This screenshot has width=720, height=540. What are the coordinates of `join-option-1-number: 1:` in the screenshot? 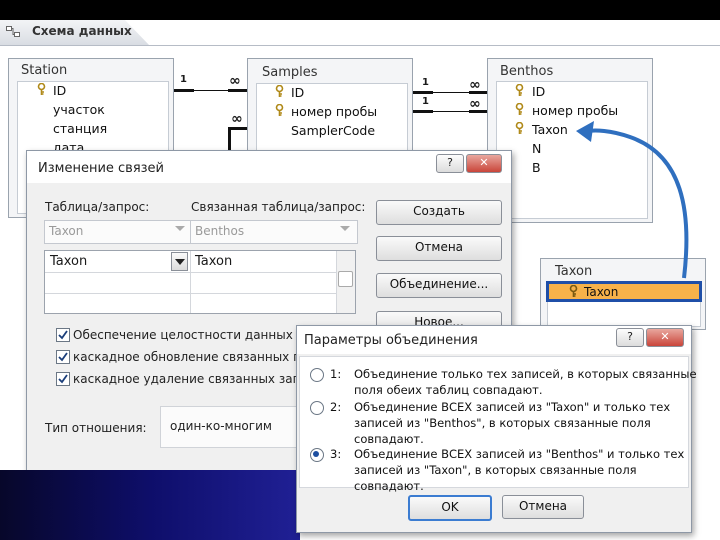 It's located at (336, 374).